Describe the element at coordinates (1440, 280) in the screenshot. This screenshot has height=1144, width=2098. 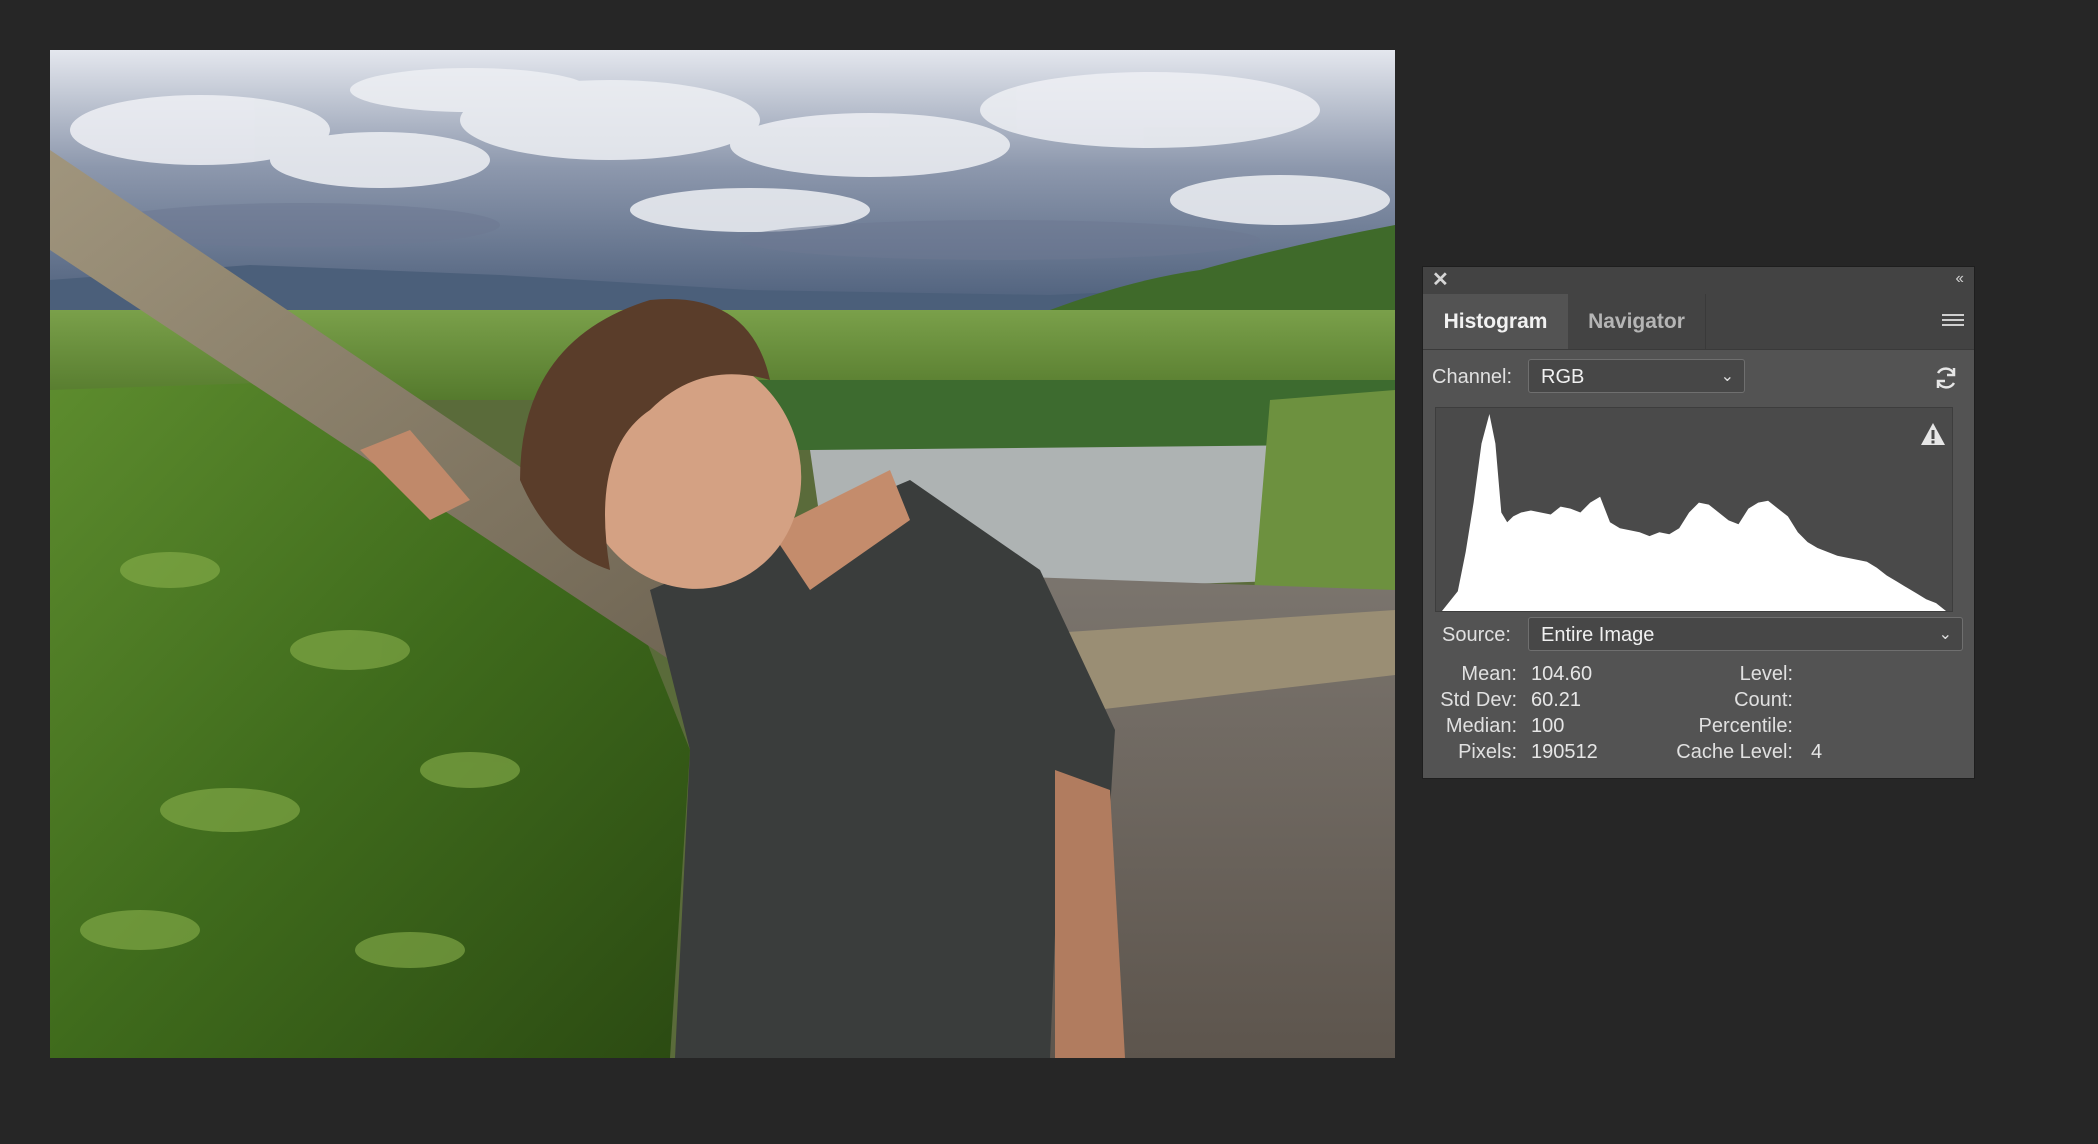
I see `close-icon: ✕` at that location.